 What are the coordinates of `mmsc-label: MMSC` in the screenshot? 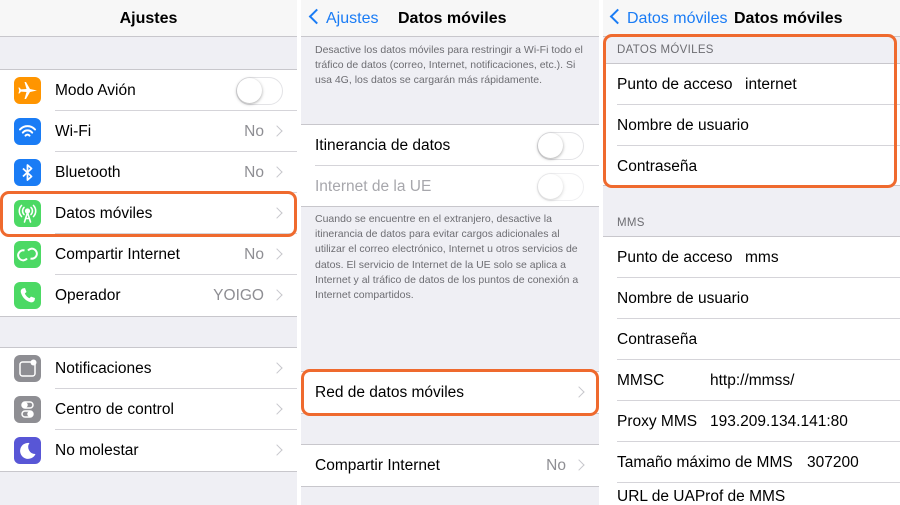 It's located at (641, 380).